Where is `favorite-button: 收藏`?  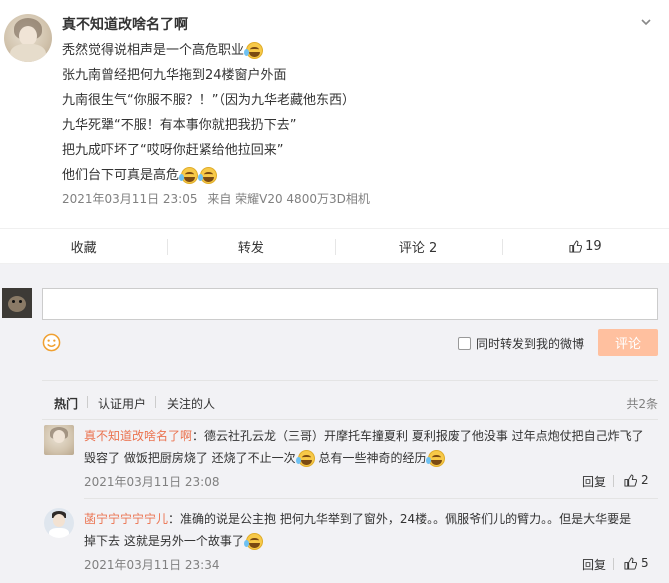
favorite-button: 收藏 is located at coordinates (83, 246).